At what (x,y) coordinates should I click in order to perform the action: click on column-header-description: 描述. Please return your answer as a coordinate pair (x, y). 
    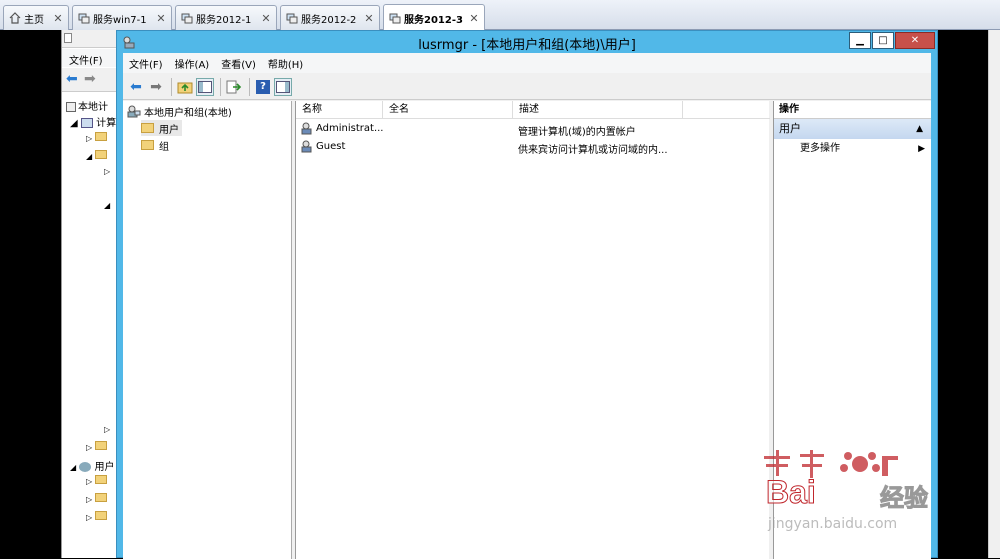
    Looking at the image, I should click on (598, 110).